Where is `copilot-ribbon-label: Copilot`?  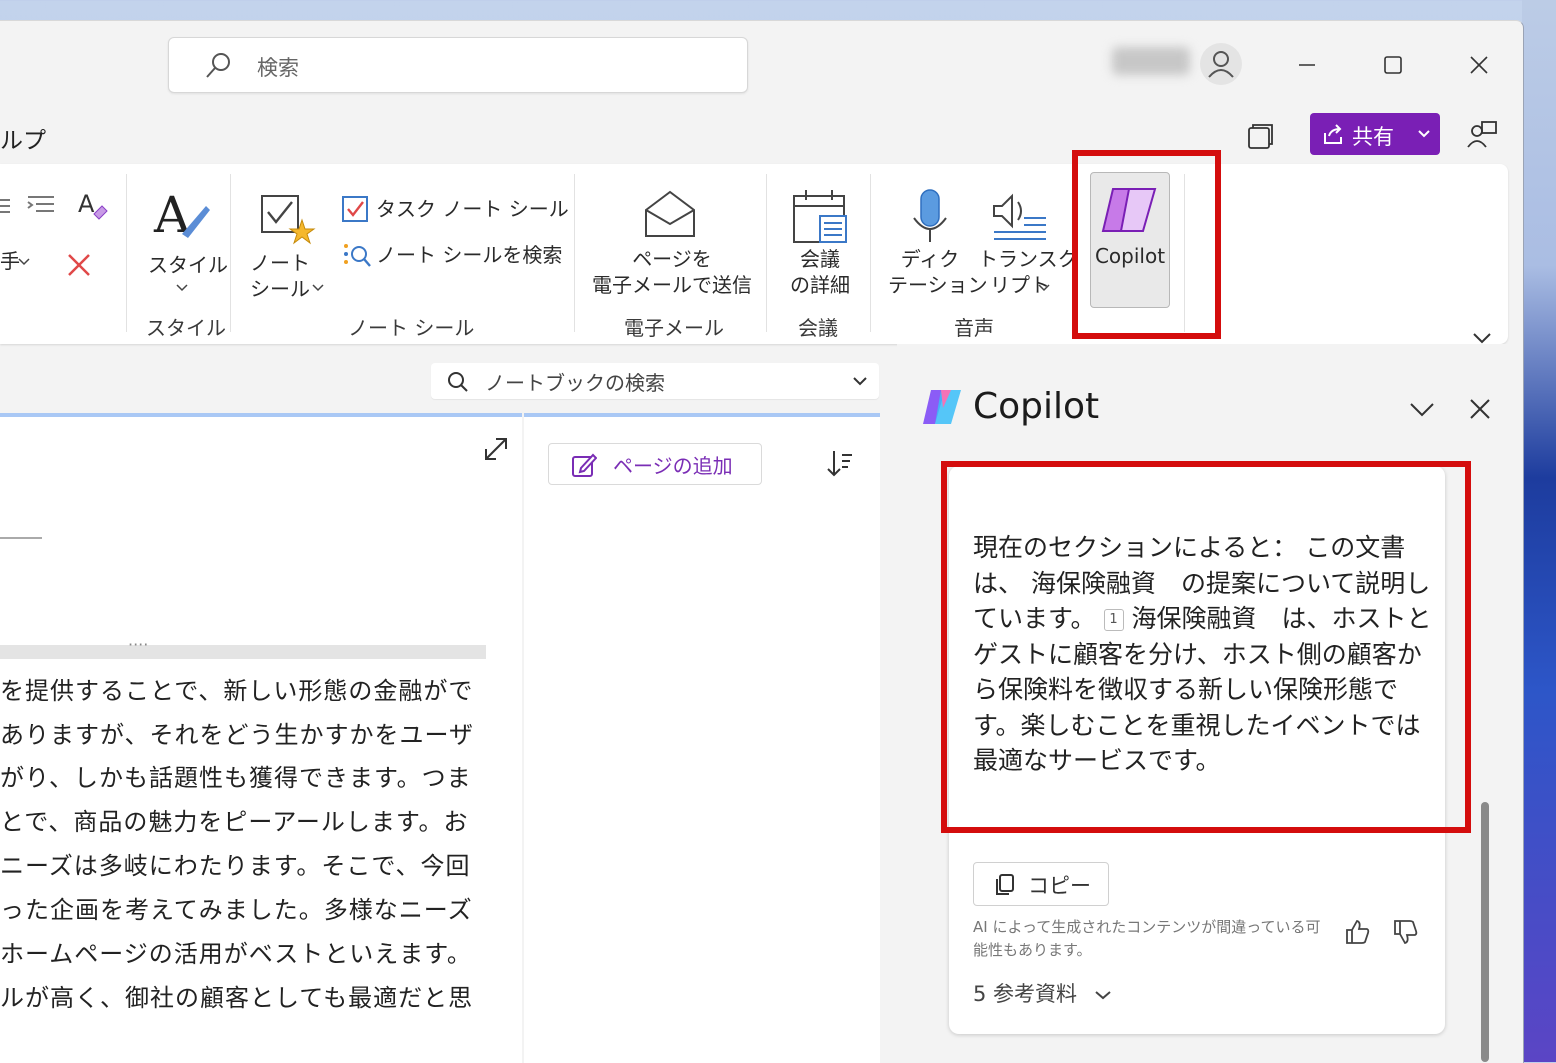
copilot-ribbon-label: Copilot is located at coordinates (1130, 256).